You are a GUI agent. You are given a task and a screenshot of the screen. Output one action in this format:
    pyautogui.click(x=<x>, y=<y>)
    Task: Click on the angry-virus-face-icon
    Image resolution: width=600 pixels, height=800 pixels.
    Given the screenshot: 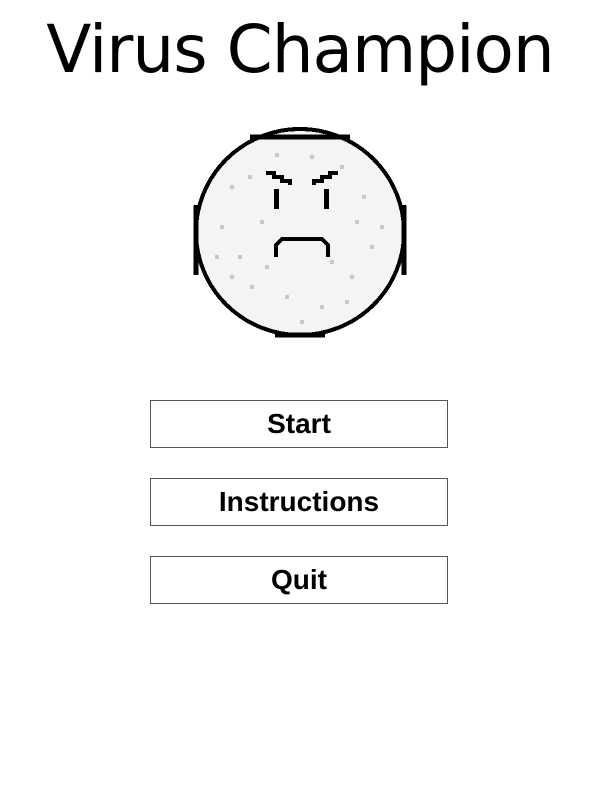 What is the action you would take?
    pyautogui.click(x=300, y=232)
    